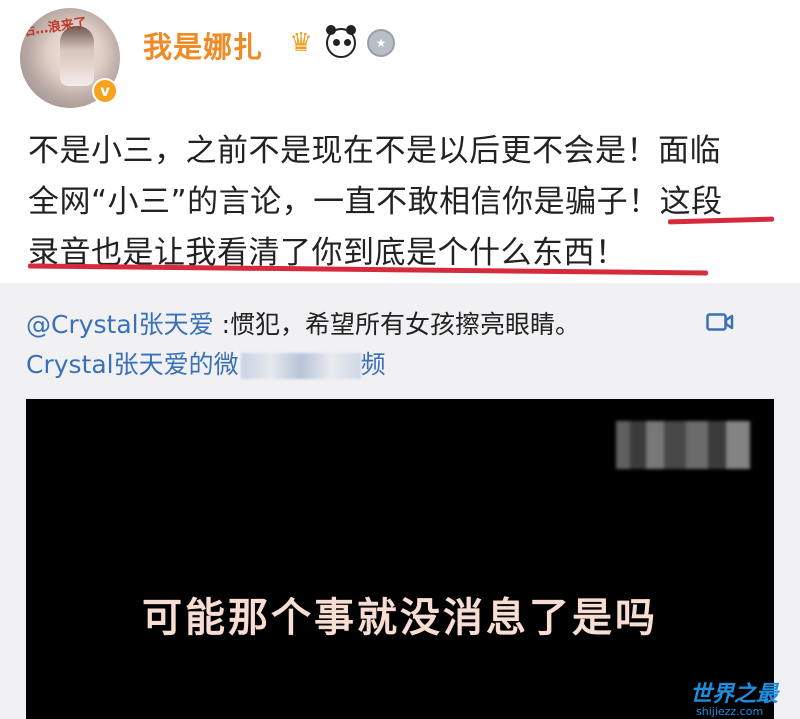 Image resolution: width=800 pixels, height=719 pixels. I want to click on crown-icon: ♛, so click(301, 43).